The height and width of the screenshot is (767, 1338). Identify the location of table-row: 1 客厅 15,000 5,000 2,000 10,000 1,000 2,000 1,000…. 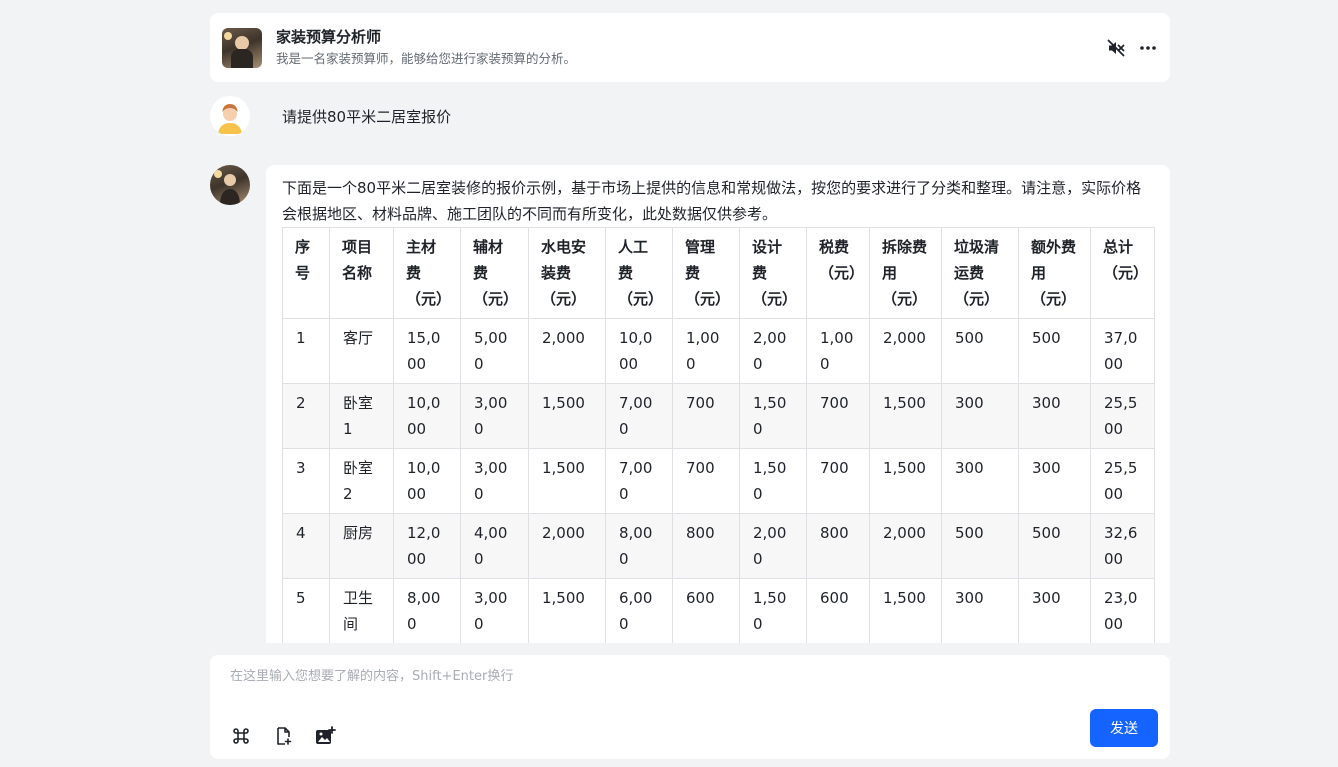
(718, 351).